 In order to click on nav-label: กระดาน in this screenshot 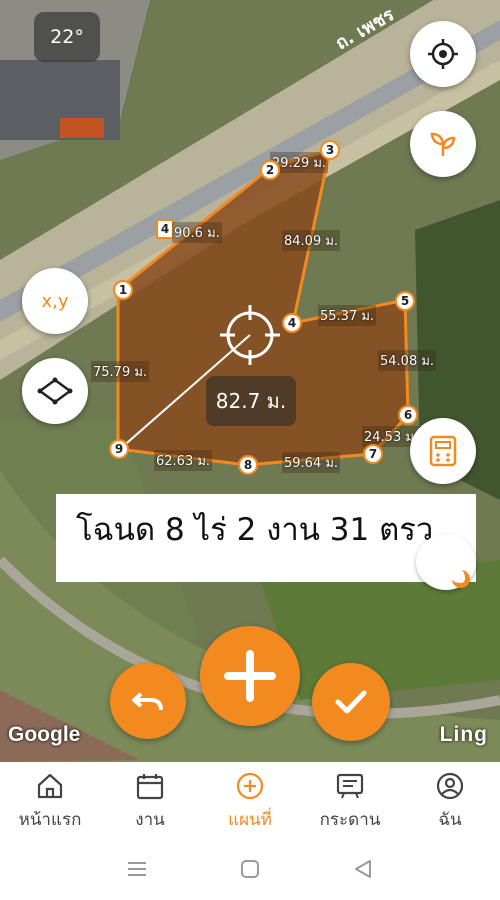, I will do `click(350, 820)`.